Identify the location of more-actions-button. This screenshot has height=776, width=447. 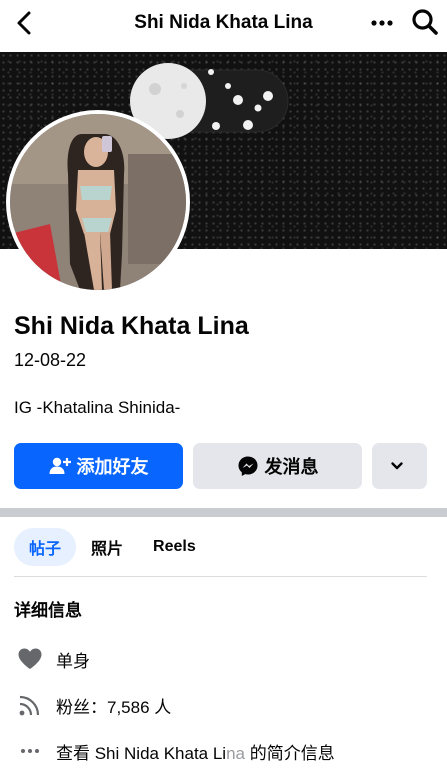
(399, 466).